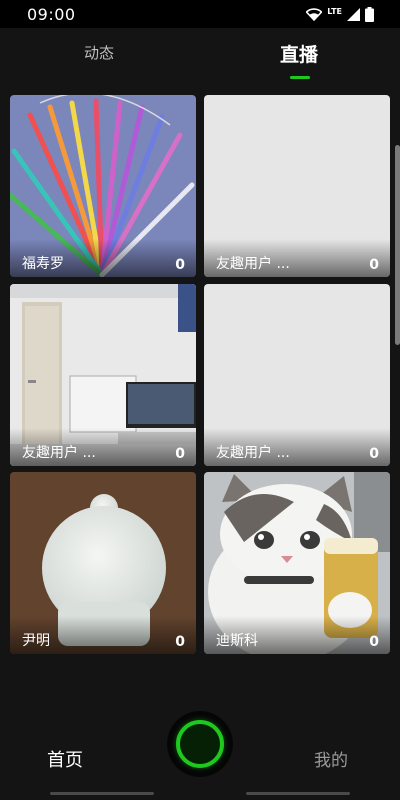 The height and width of the screenshot is (800, 400). What do you see at coordinates (334, 11) in the screenshot?
I see `network-type: LTE` at bounding box center [334, 11].